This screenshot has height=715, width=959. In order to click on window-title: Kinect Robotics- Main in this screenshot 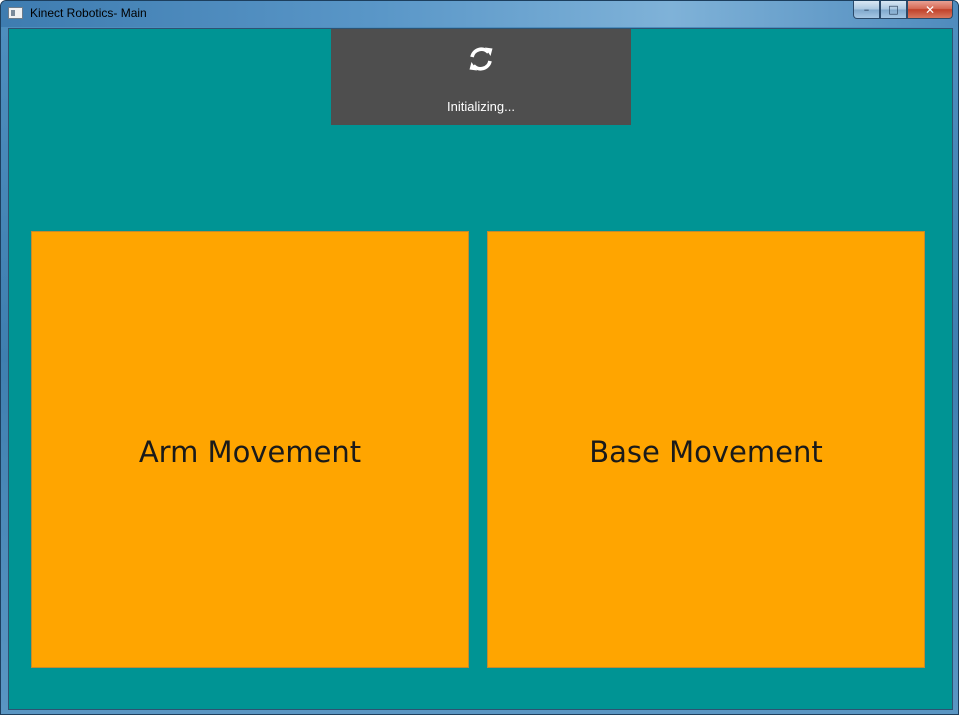, I will do `click(88, 13)`.